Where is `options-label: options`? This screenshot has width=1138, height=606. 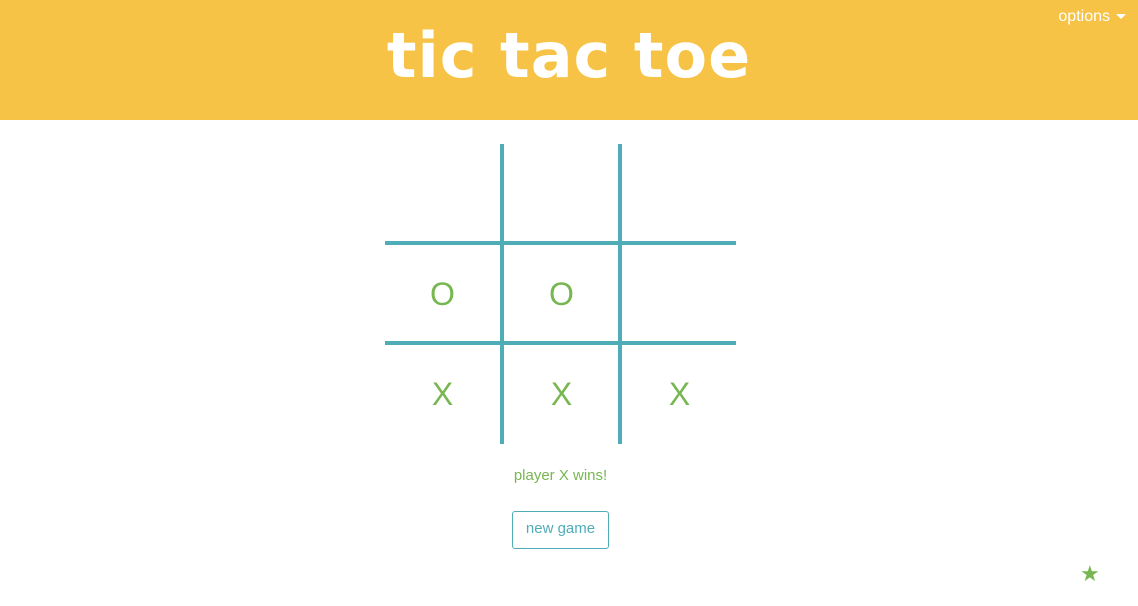 options-label: options is located at coordinates (1084, 16).